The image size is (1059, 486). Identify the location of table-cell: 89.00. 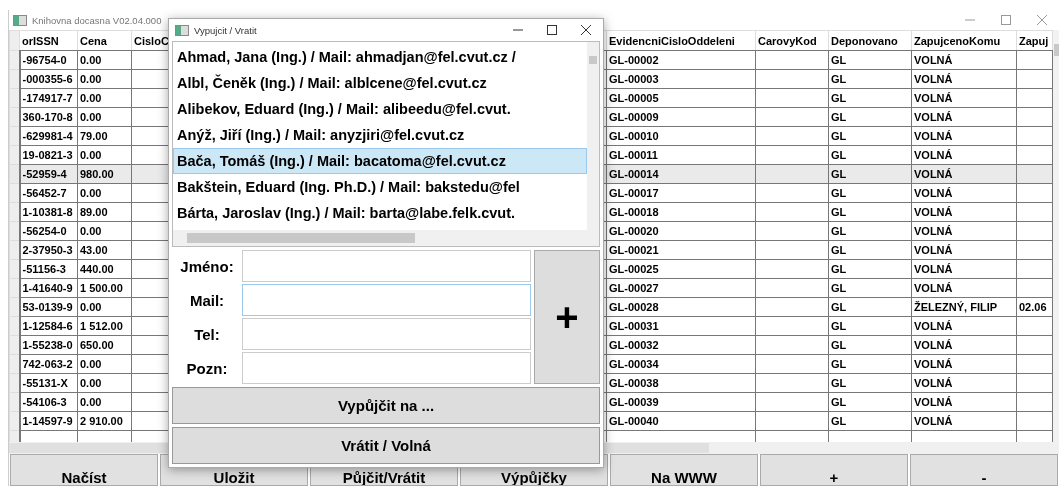
(94, 212).